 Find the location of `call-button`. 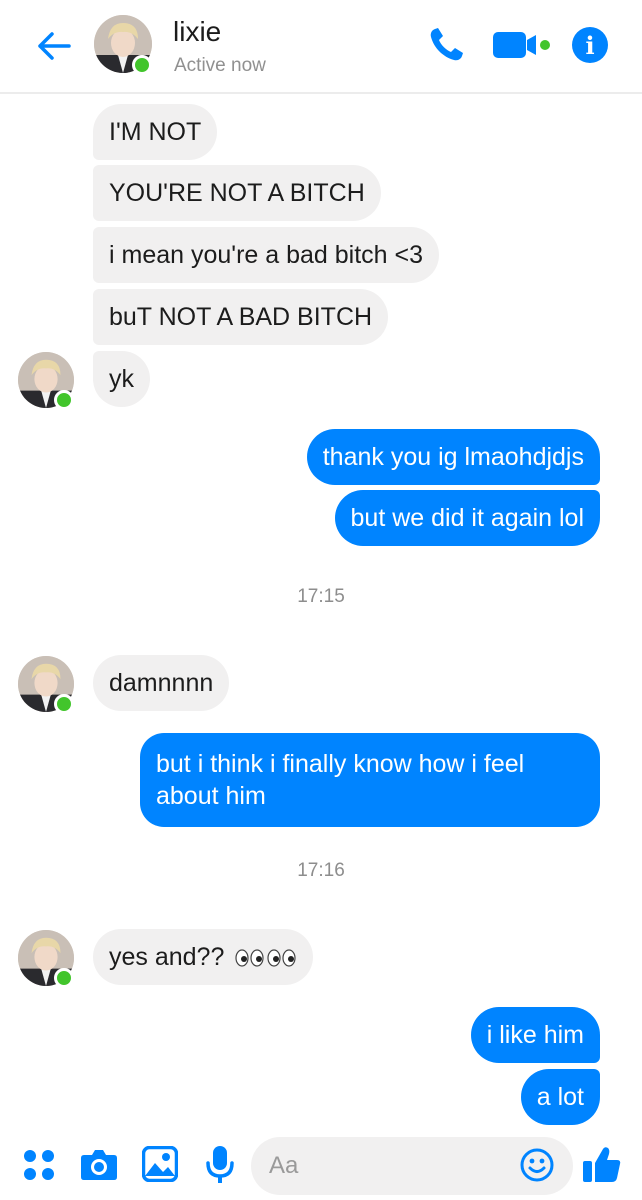

call-button is located at coordinates (447, 45).